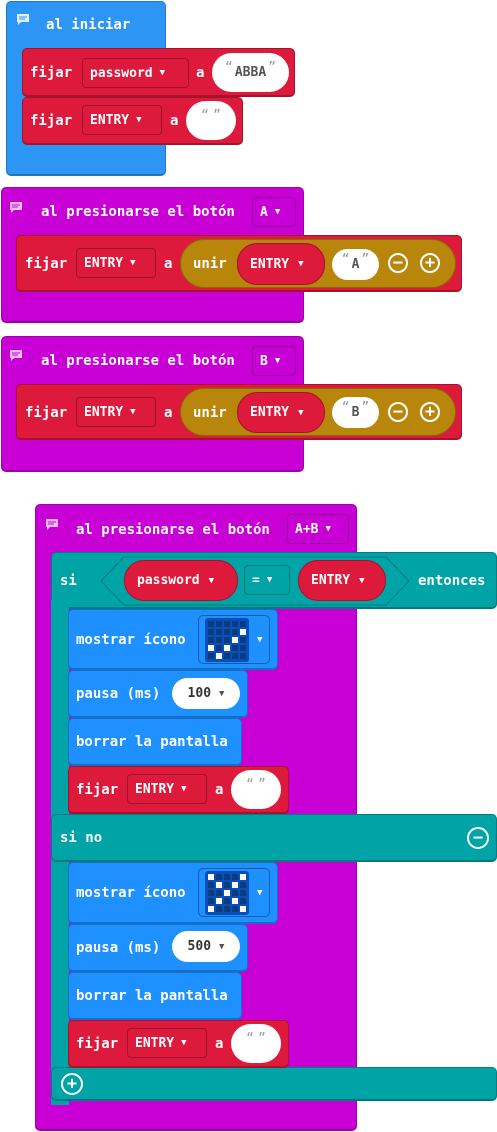 This screenshot has height=1132, width=497. I want to click on variable-dropdown: password ▼, so click(135, 73).